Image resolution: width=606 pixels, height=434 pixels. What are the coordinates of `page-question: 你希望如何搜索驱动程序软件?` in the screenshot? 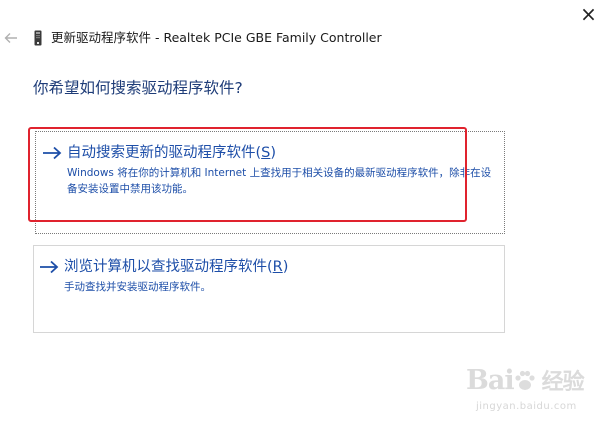 It's located at (138, 88).